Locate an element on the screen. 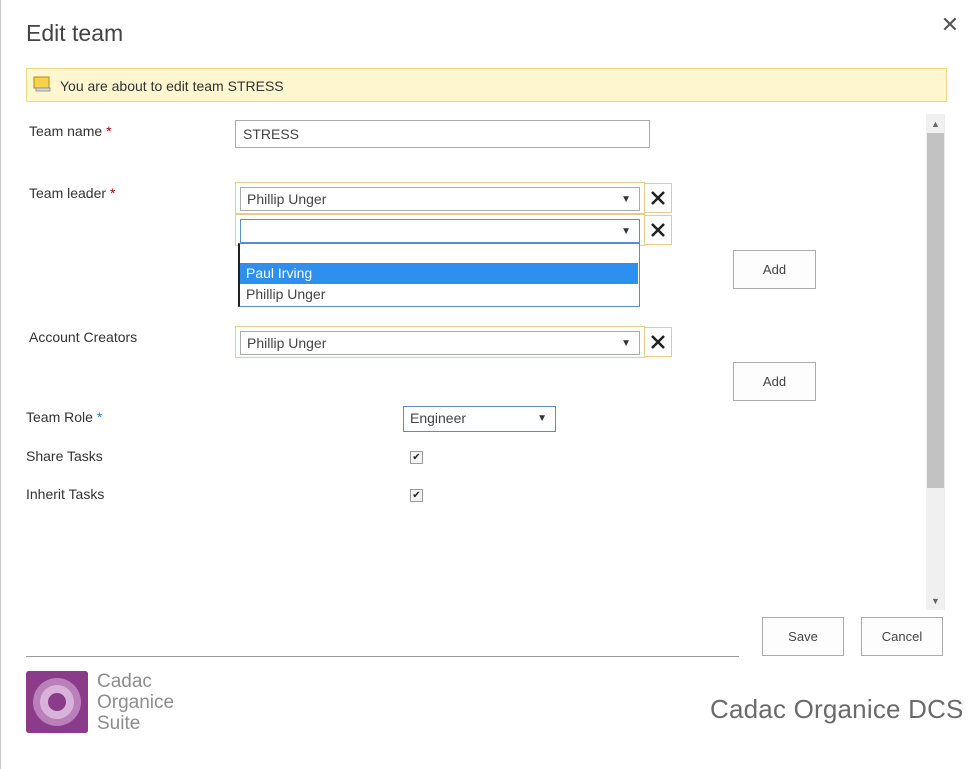 The width and height of the screenshot is (972, 769). team-role-select: Engineer ▼ is located at coordinates (479, 419).